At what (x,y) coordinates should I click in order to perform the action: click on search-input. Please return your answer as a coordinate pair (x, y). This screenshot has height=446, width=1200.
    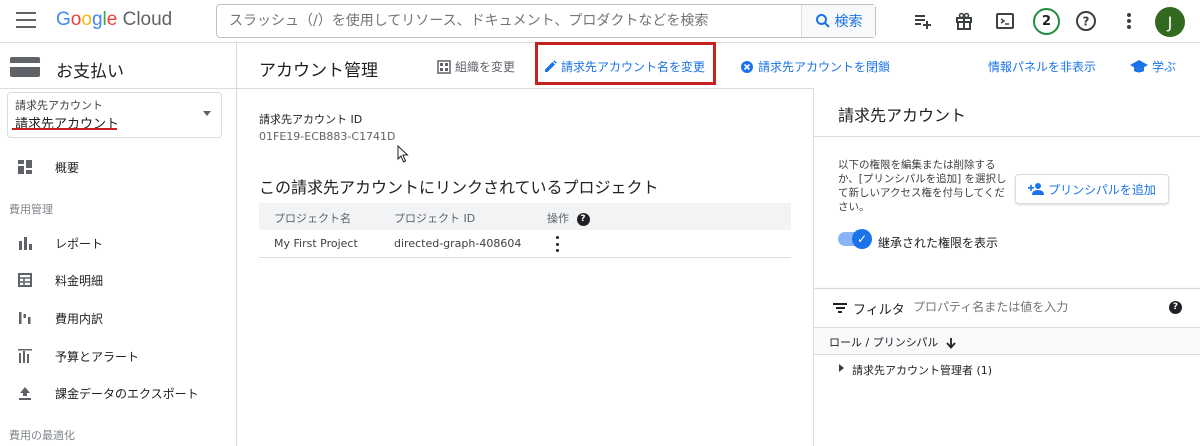
    Looking at the image, I should click on (510, 21).